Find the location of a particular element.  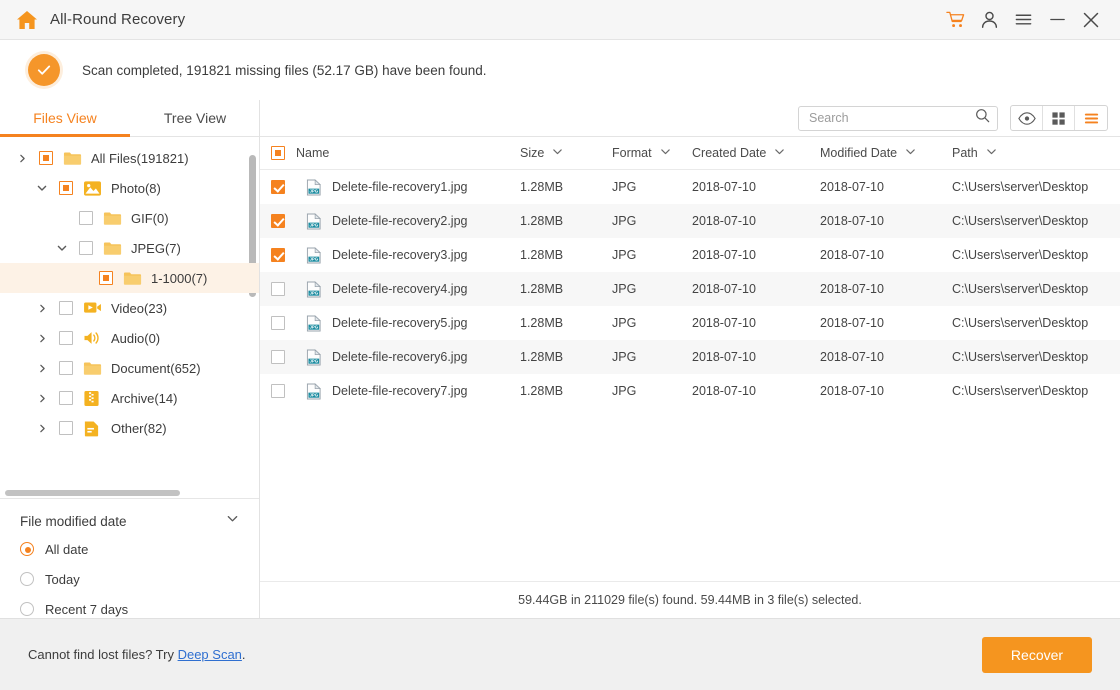

tab-files-view: Files View is located at coordinates (65, 118).